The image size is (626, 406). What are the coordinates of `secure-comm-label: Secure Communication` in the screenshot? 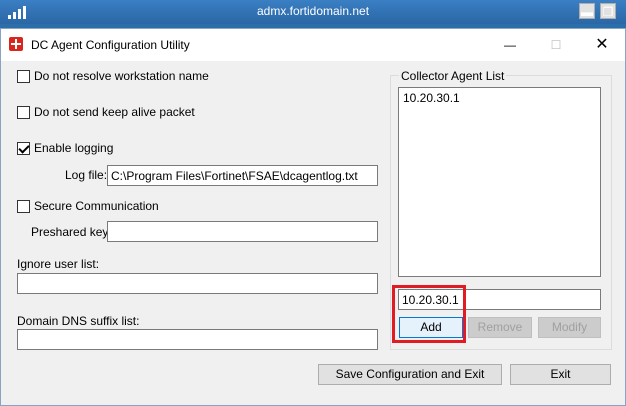 It's located at (96, 206).